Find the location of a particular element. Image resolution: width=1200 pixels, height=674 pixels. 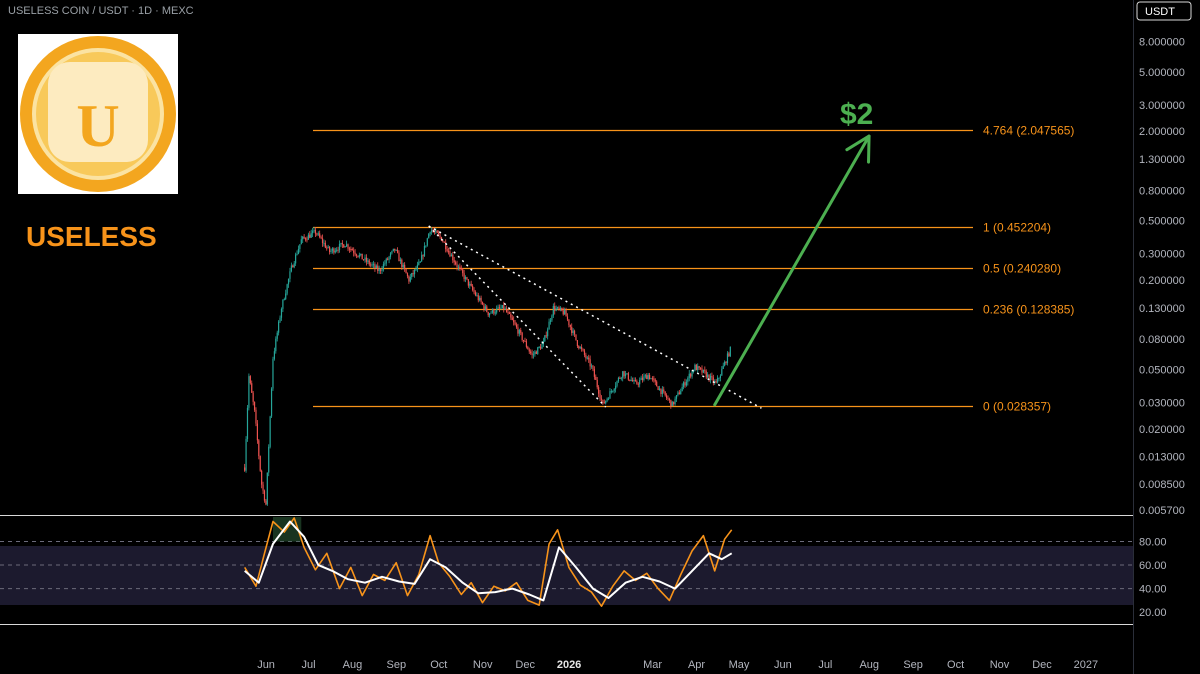

time-tick-label: Jun is located at coordinates (783, 665).